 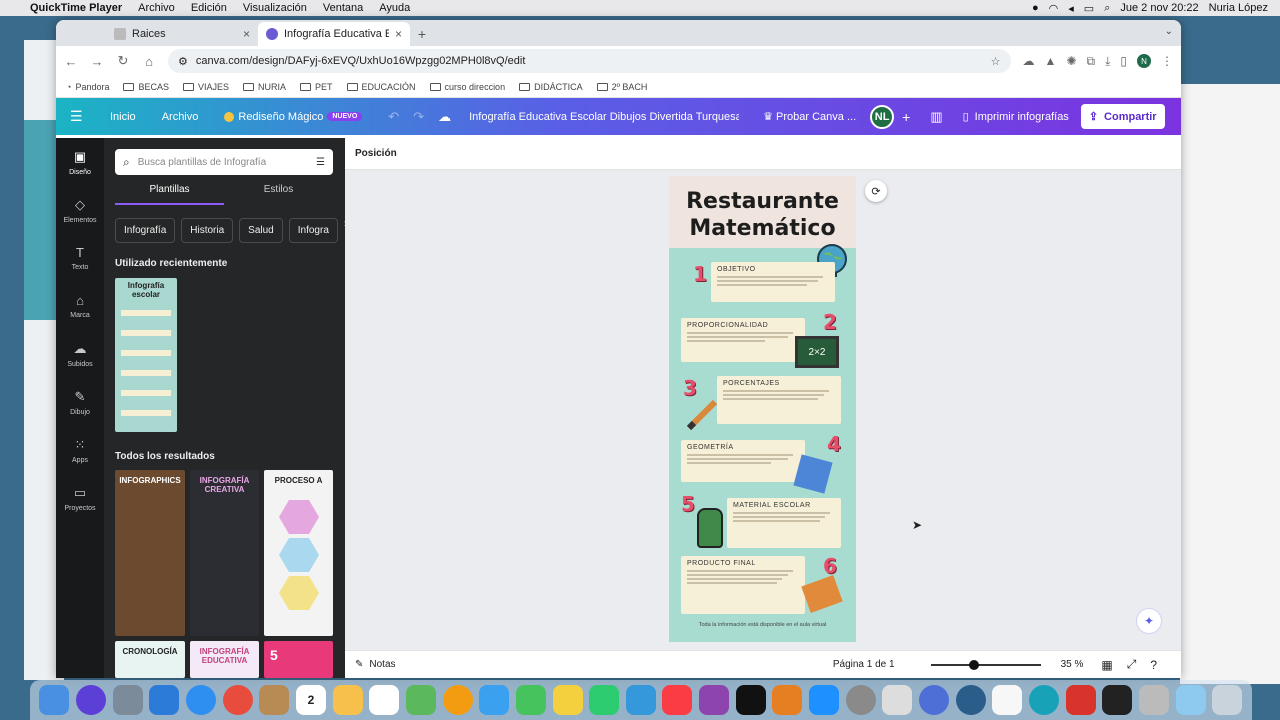 I want to click on calendar-icon: 2, so click(x=310, y=700).